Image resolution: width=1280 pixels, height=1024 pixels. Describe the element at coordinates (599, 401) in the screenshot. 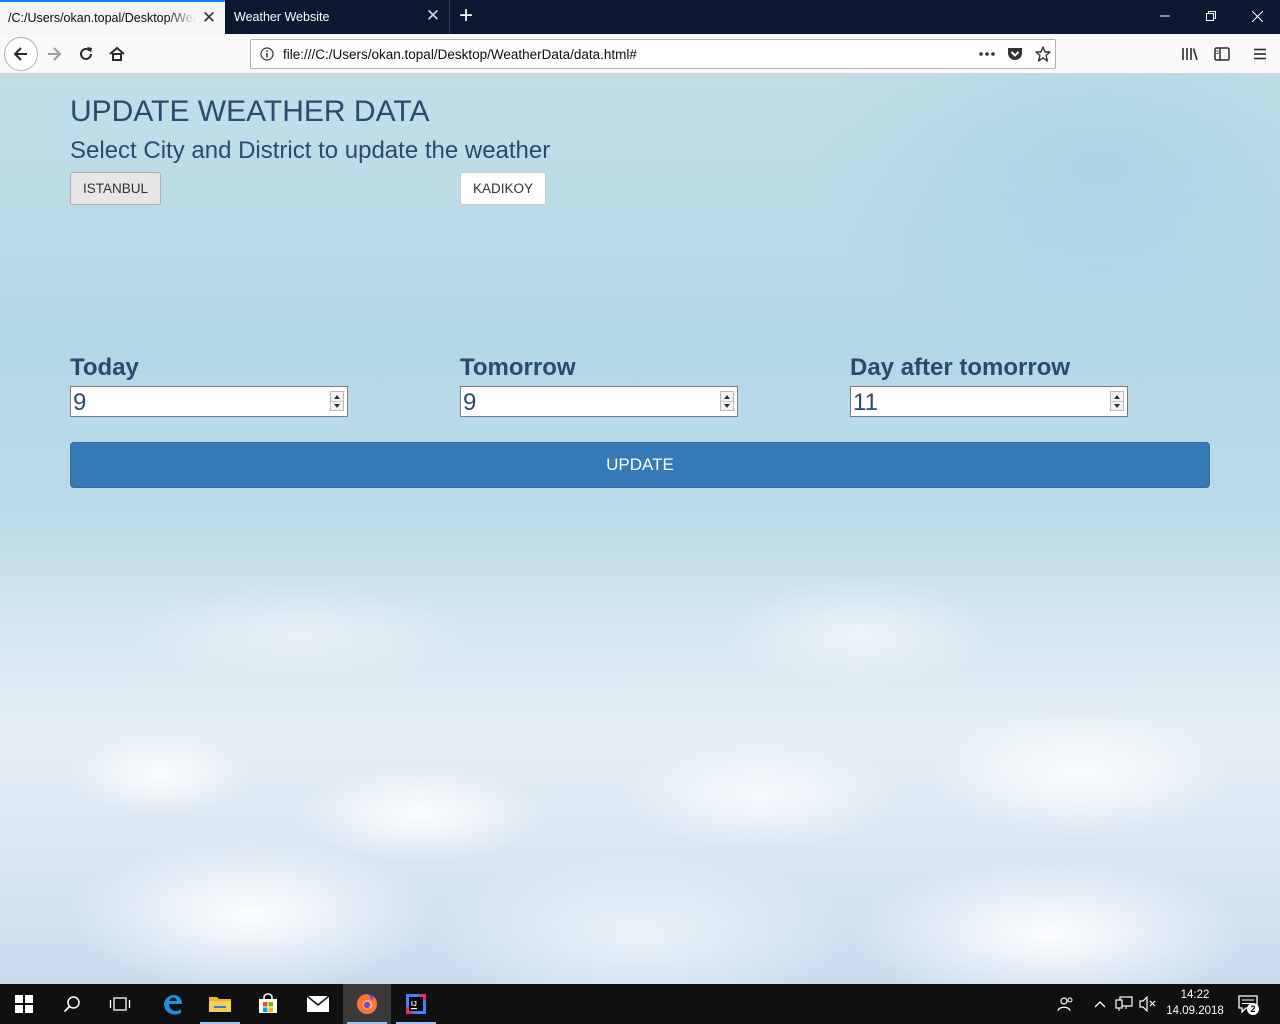

I see `tomorrow-temperature-input: 9` at that location.